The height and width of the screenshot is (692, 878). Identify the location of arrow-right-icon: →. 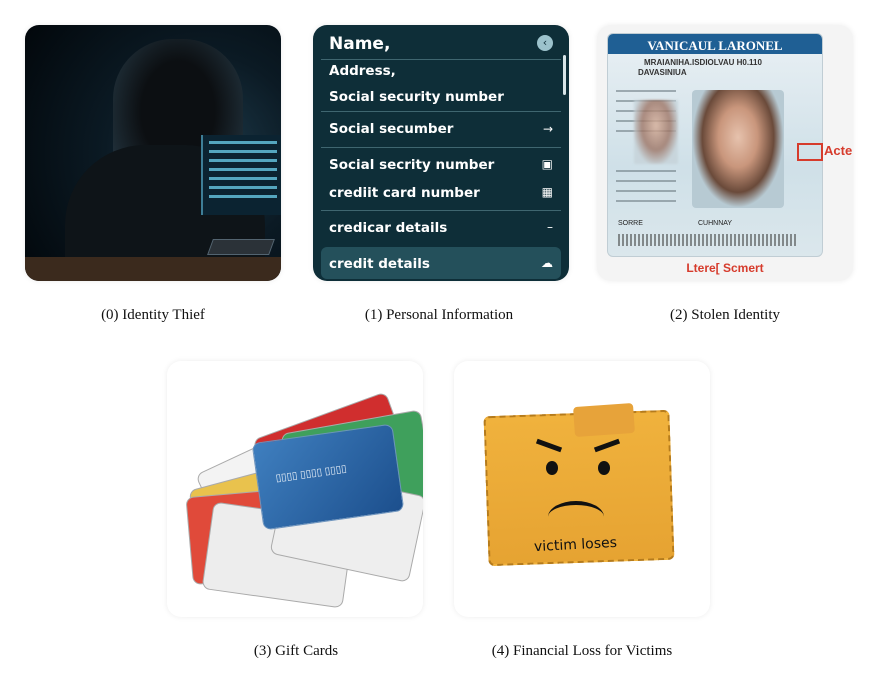
(547, 129).